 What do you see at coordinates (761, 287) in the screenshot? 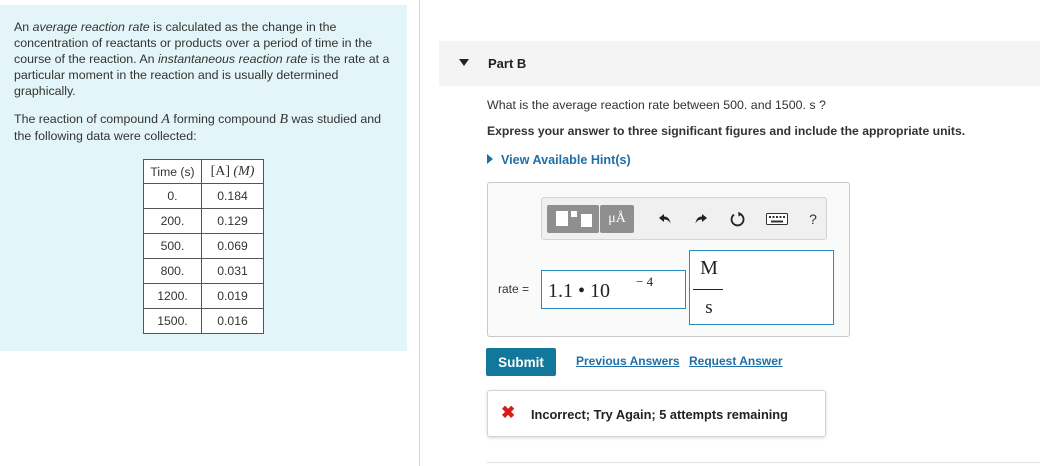
I see `rate-units-input: M s` at bounding box center [761, 287].